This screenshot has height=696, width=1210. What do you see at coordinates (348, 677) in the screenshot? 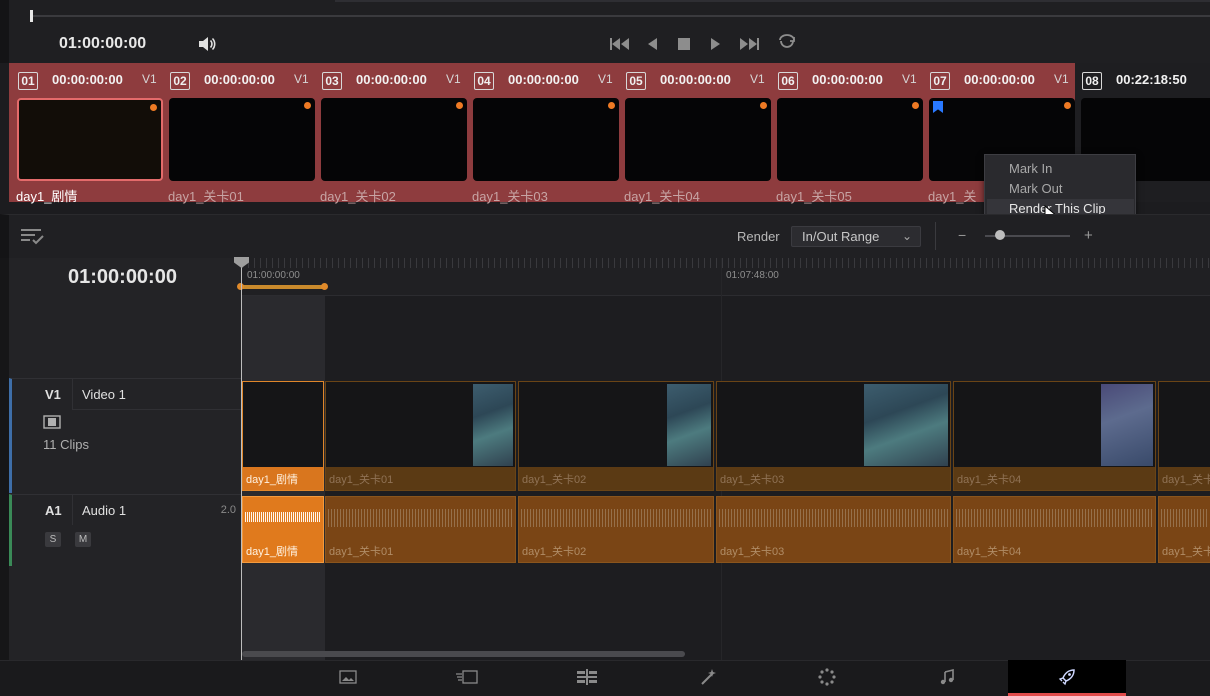
I see `page-media` at bounding box center [348, 677].